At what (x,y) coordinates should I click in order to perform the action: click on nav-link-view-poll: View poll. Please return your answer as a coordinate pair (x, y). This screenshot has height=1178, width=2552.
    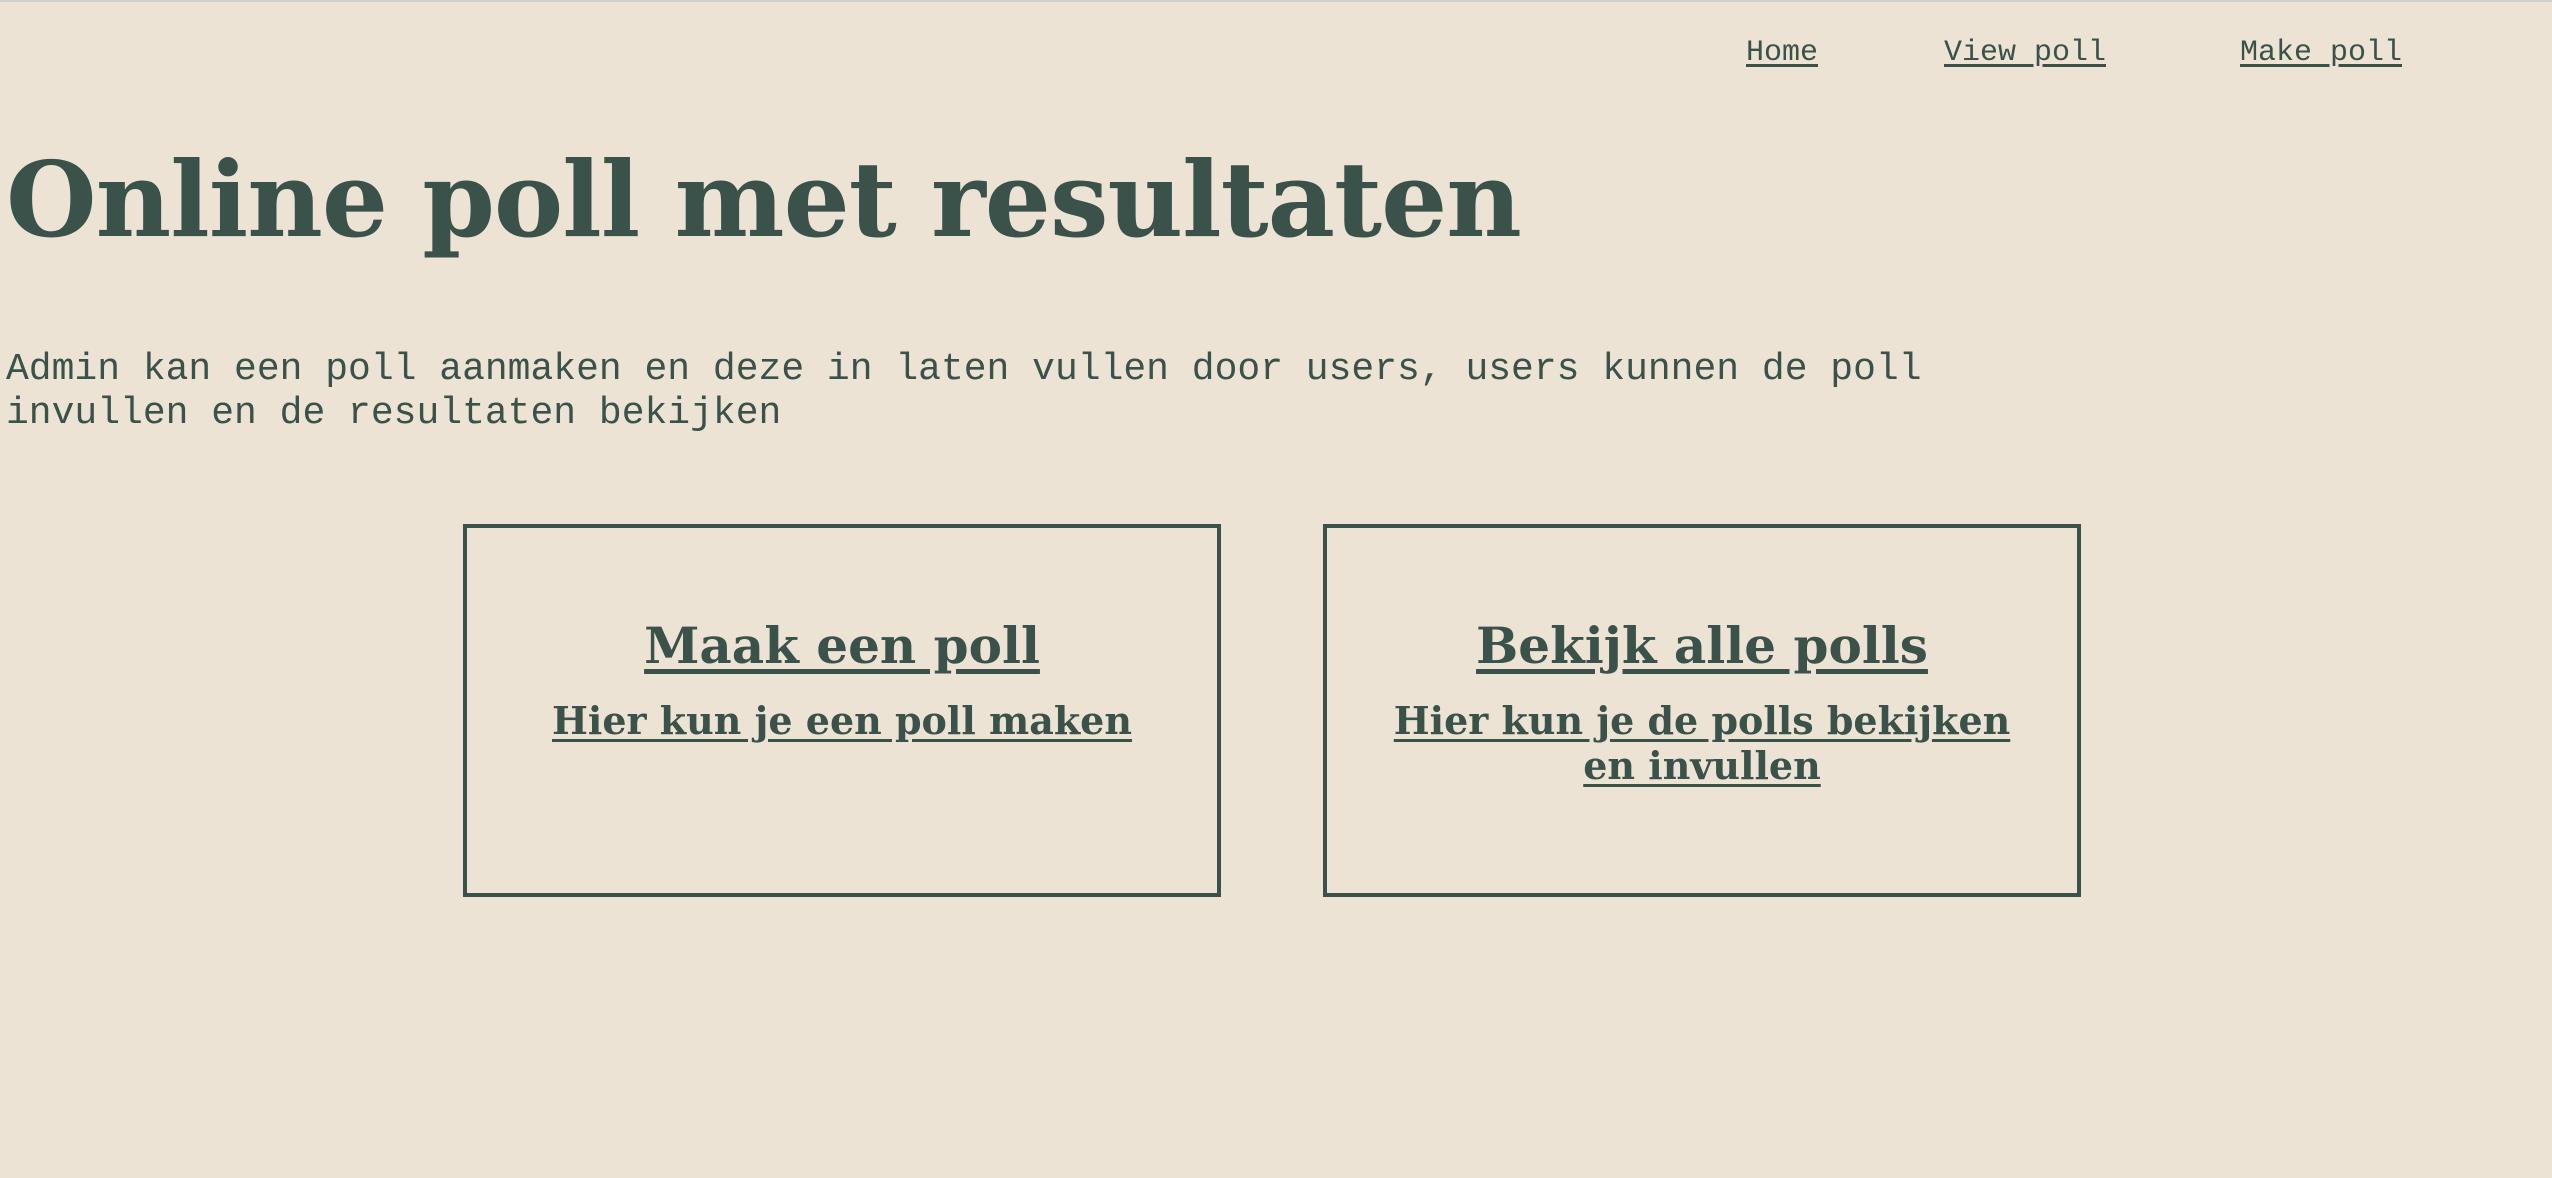
    Looking at the image, I should click on (2025, 53).